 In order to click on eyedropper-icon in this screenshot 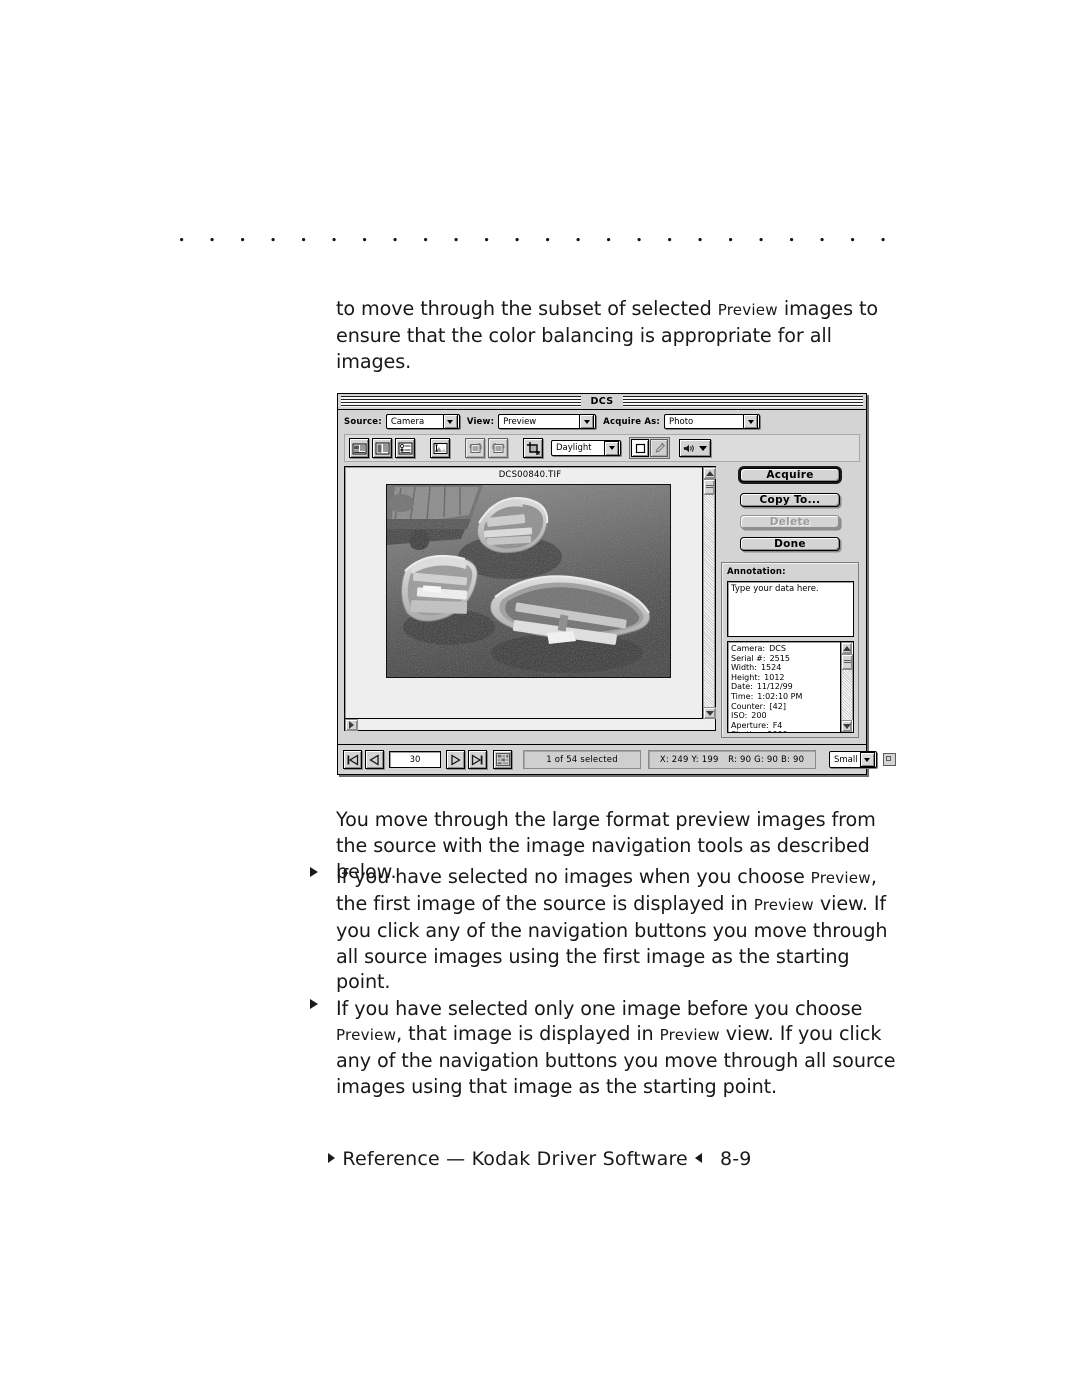, I will do `click(659, 448)`.